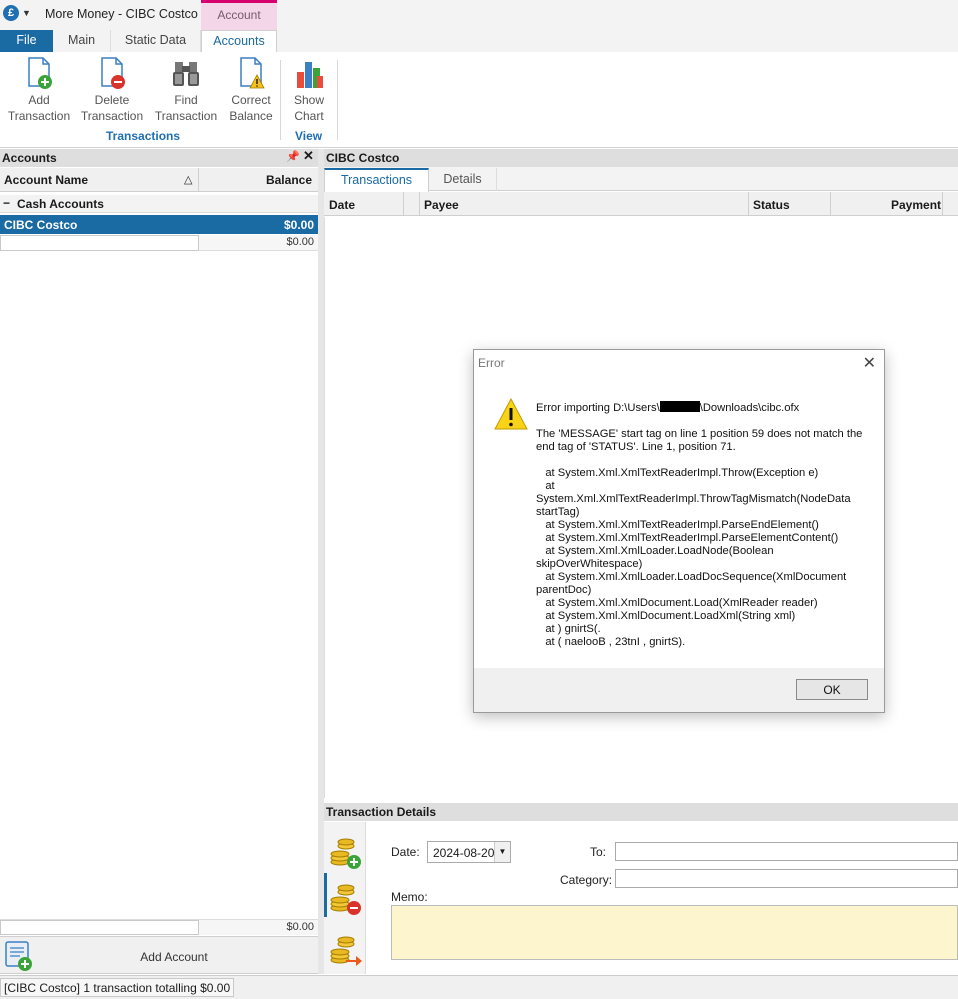  I want to click on window-title: More Money - CIBC Costco, so click(121, 14).